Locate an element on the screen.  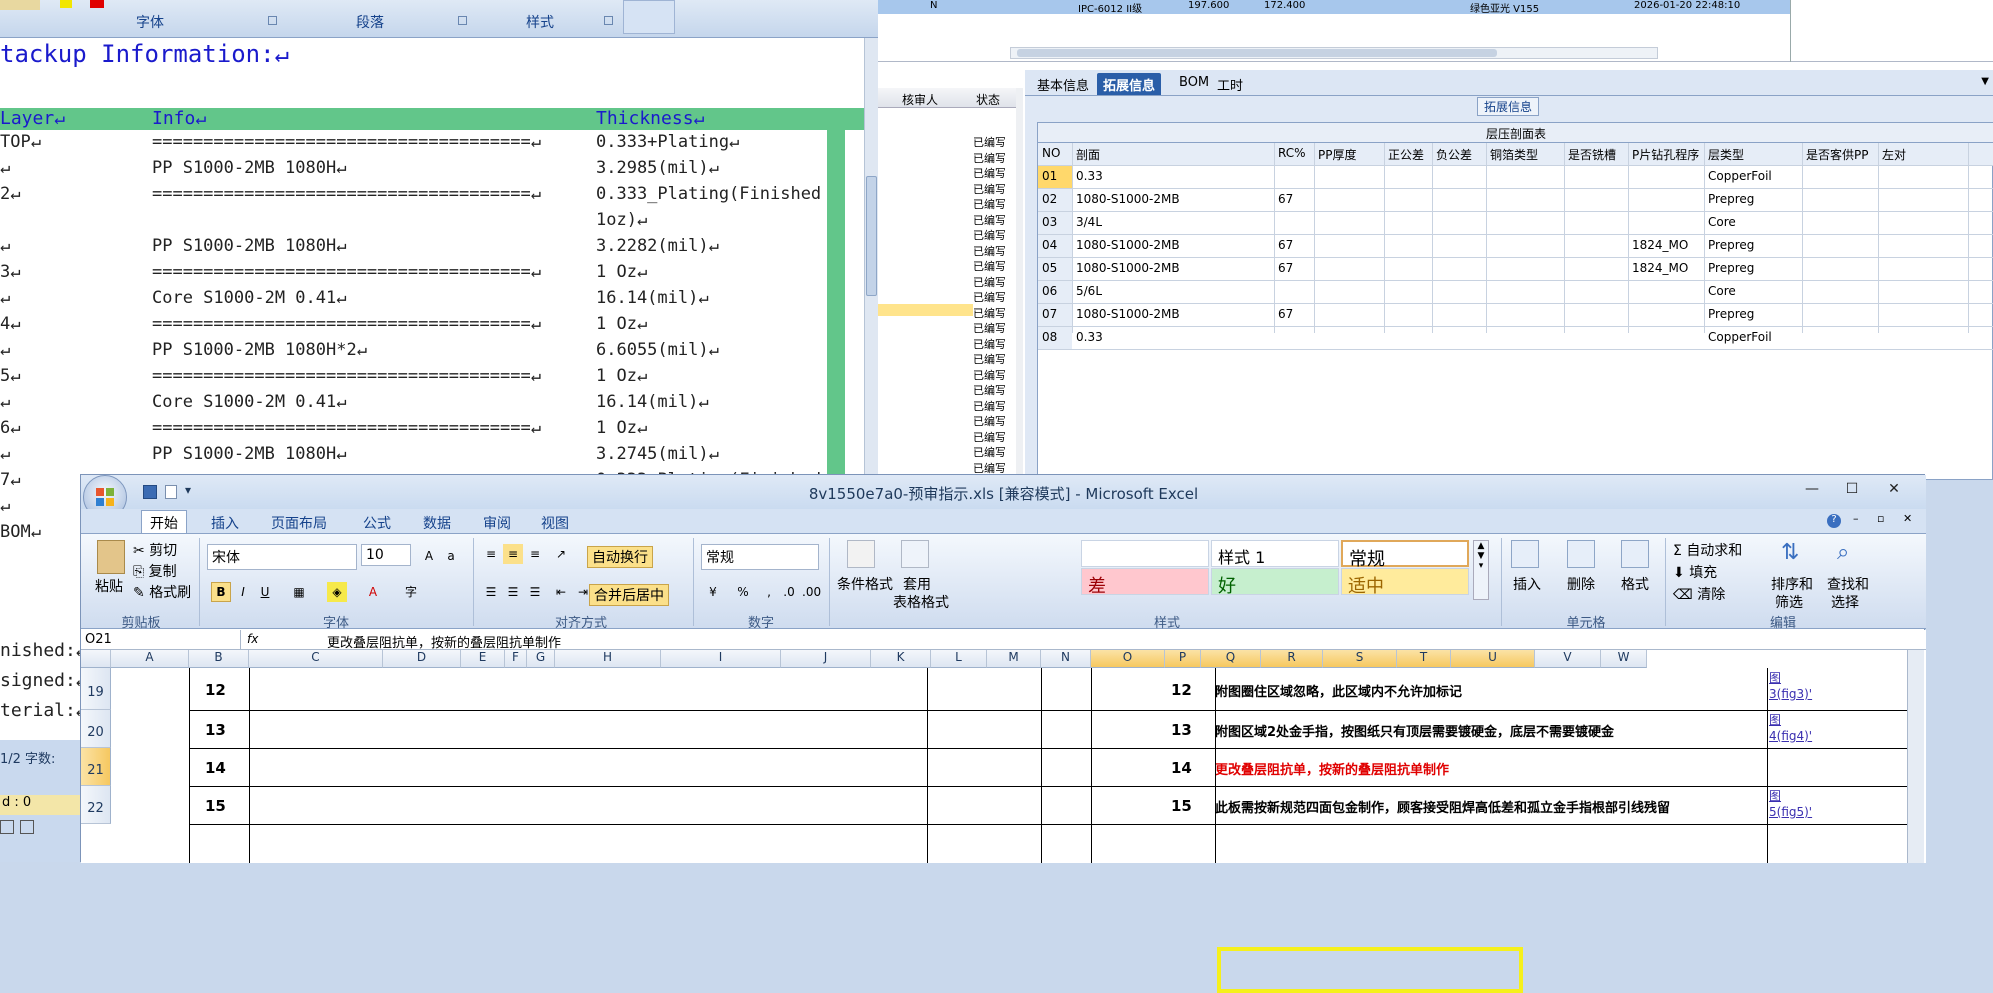
font-dialog-launcher is located at coordinates (272, 20).